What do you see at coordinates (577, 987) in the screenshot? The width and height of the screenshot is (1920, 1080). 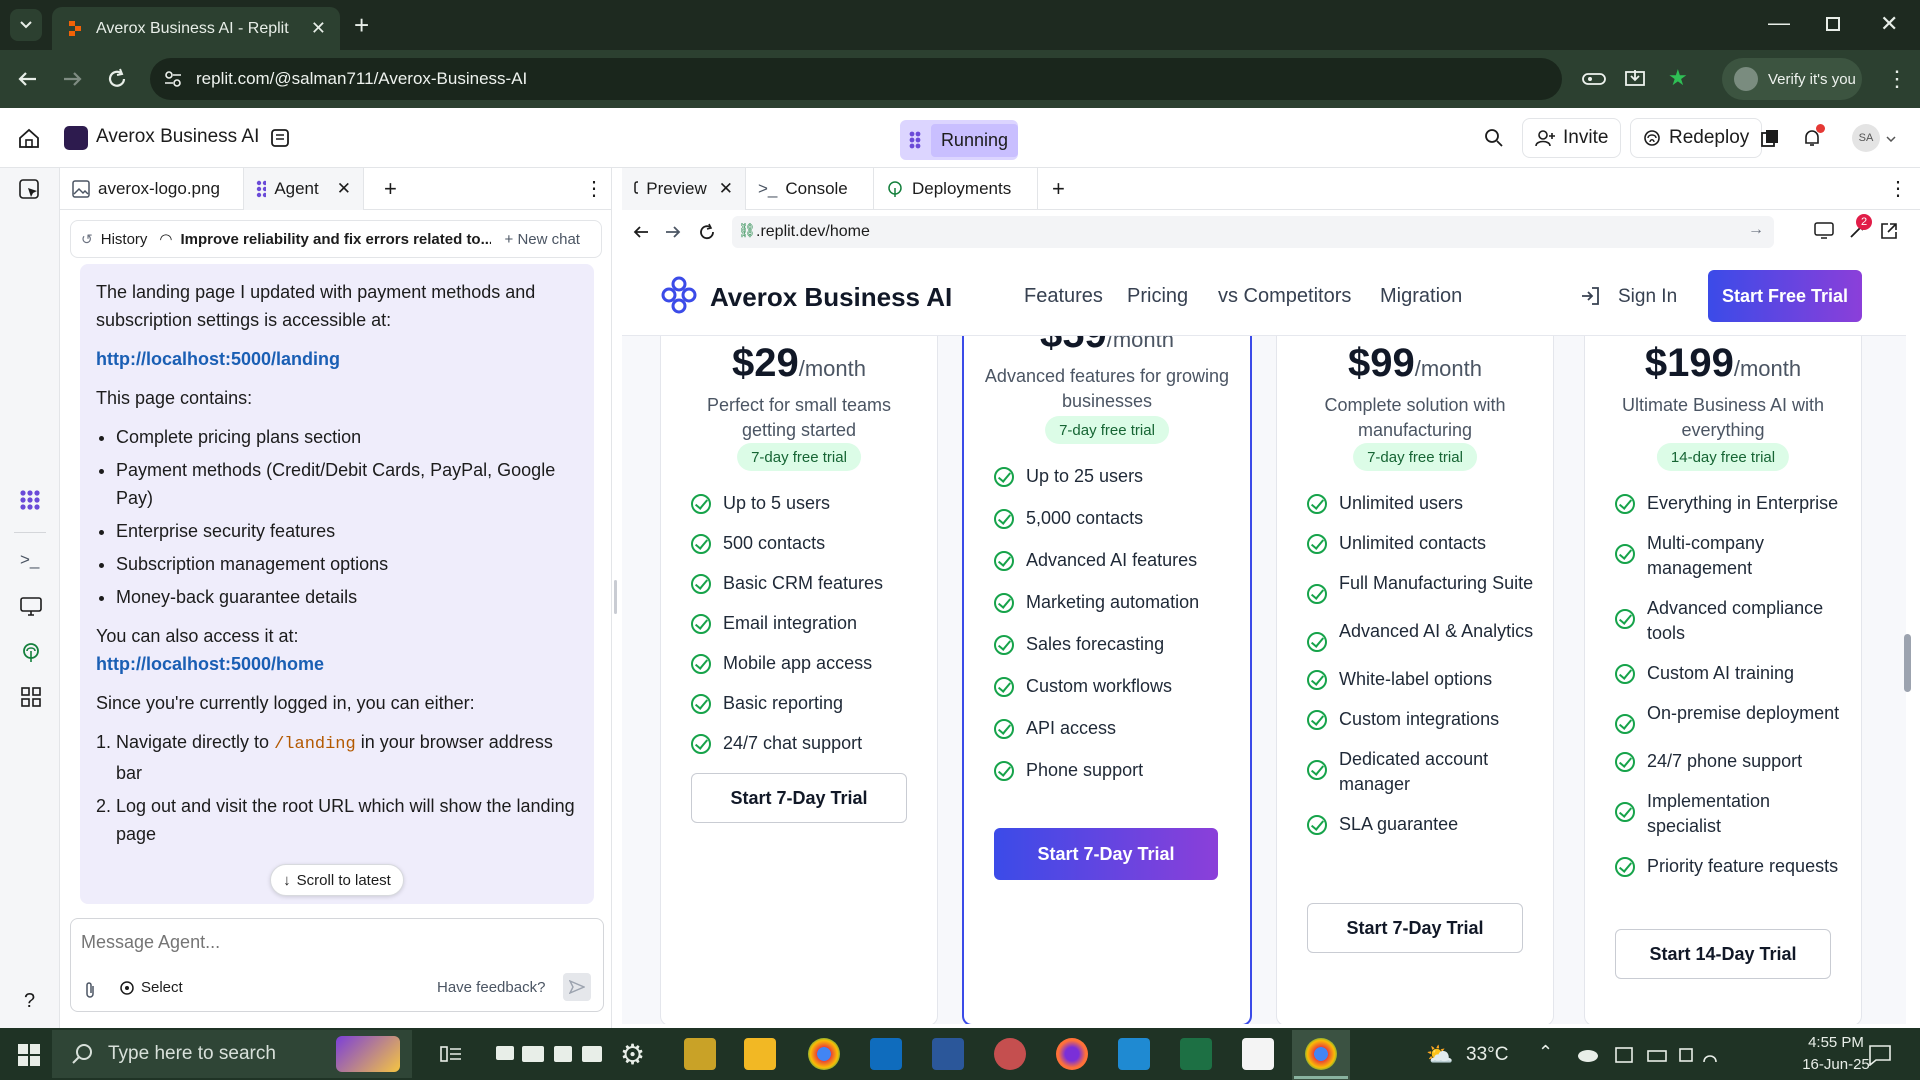 I see `send-button` at bounding box center [577, 987].